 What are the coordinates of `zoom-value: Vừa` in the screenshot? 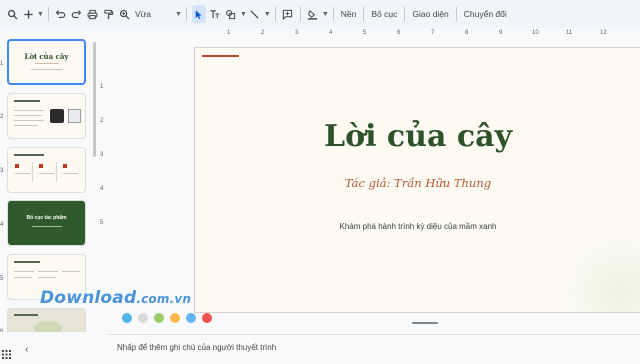 It's located at (143, 14).